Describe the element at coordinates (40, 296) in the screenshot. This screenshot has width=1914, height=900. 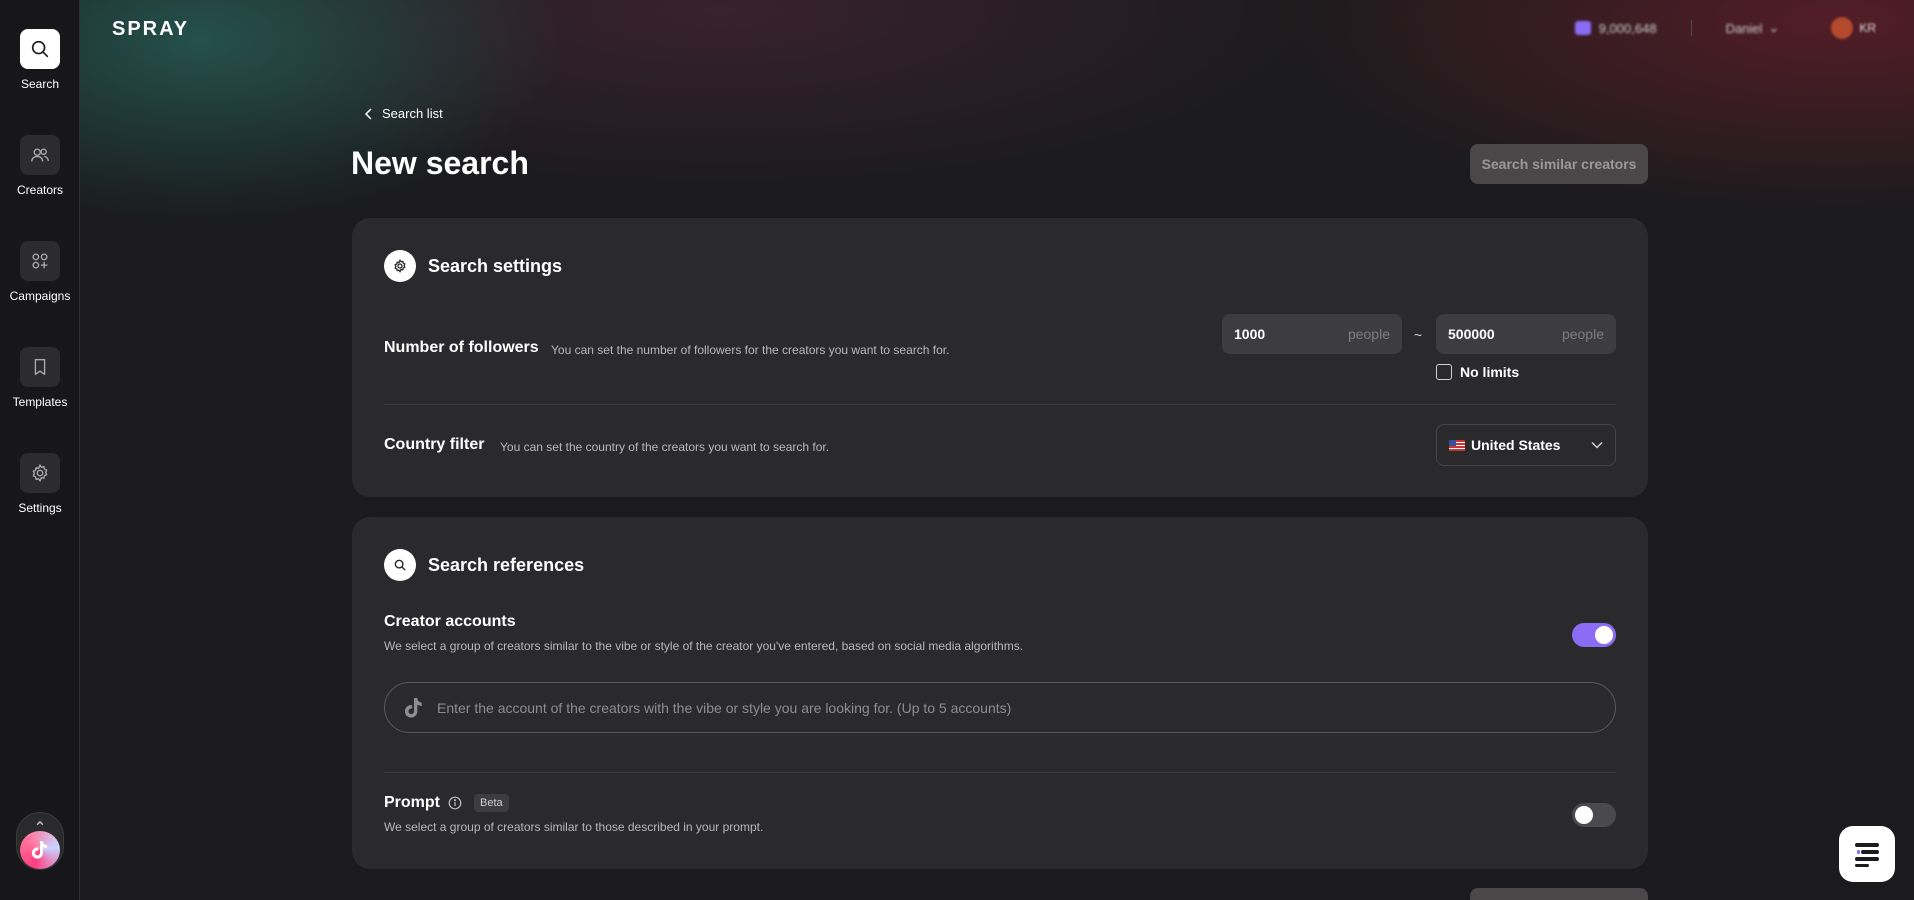
I see `sidebar-item-label: Campaigns` at that location.